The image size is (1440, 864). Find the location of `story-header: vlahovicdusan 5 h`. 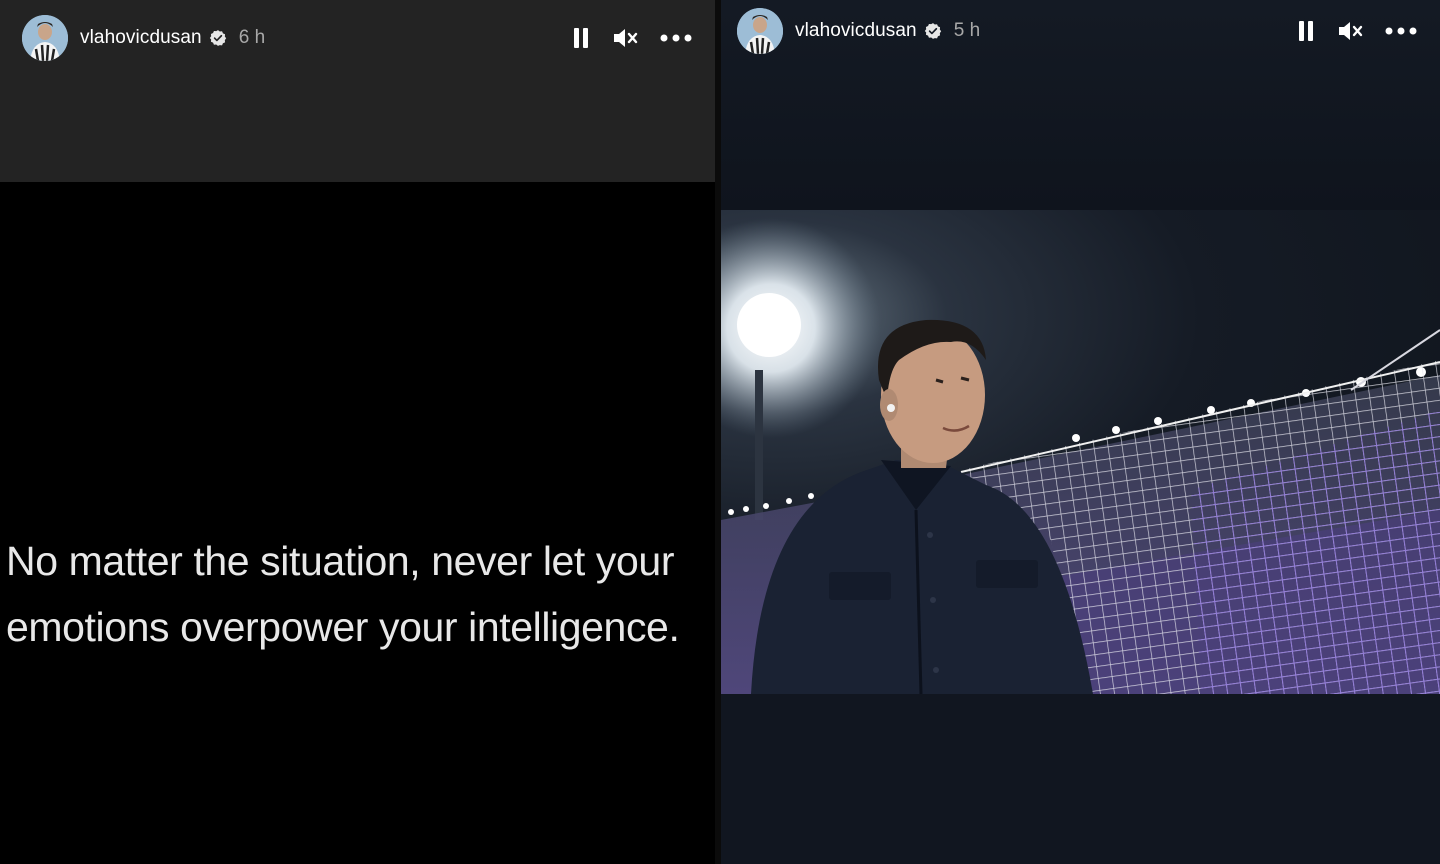

story-header: vlahovicdusan 5 h is located at coordinates (1080, 105).